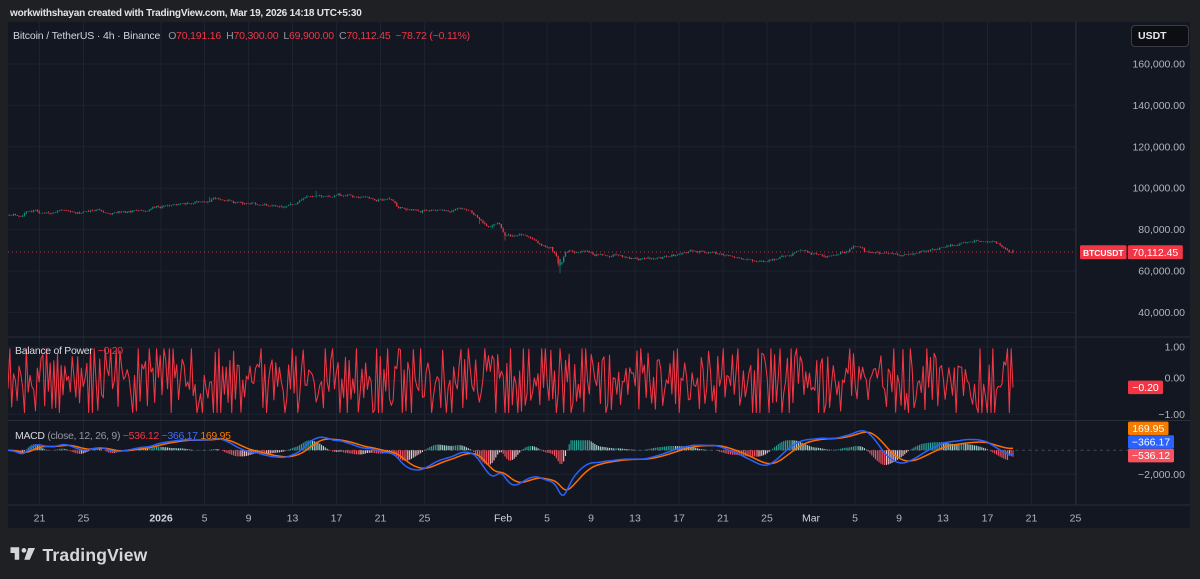  I want to click on svg-text: 70,112.45, so click(1155, 253).